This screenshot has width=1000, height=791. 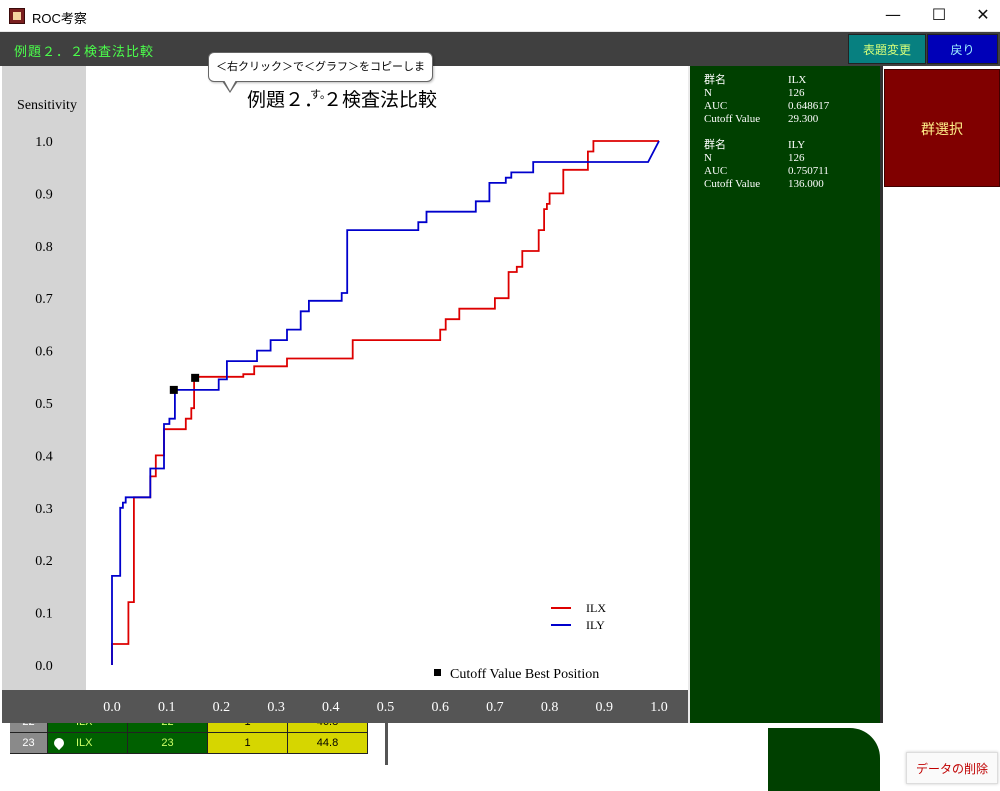 I want to click on toolbar: 例題２．２検査法比較 表題変更 戻り, so click(x=500, y=49).